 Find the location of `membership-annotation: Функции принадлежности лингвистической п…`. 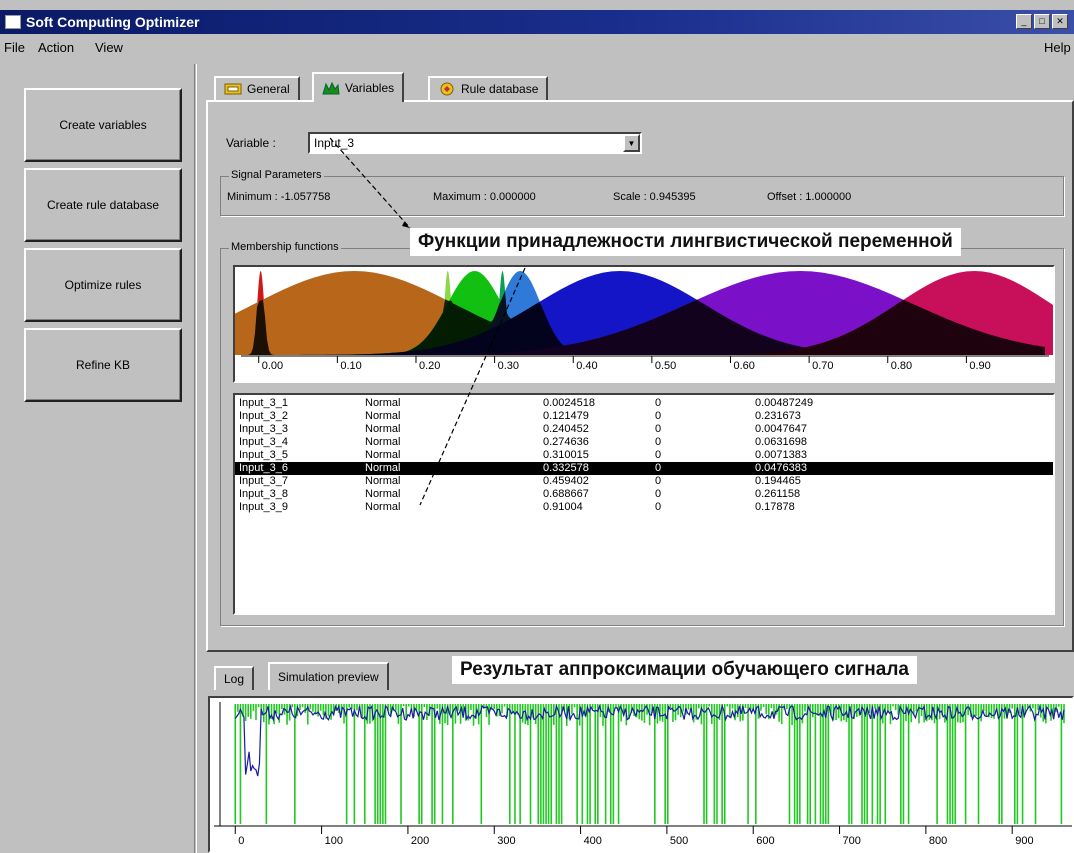

membership-annotation: Функции принадлежности лингвистической п… is located at coordinates (685, 242).